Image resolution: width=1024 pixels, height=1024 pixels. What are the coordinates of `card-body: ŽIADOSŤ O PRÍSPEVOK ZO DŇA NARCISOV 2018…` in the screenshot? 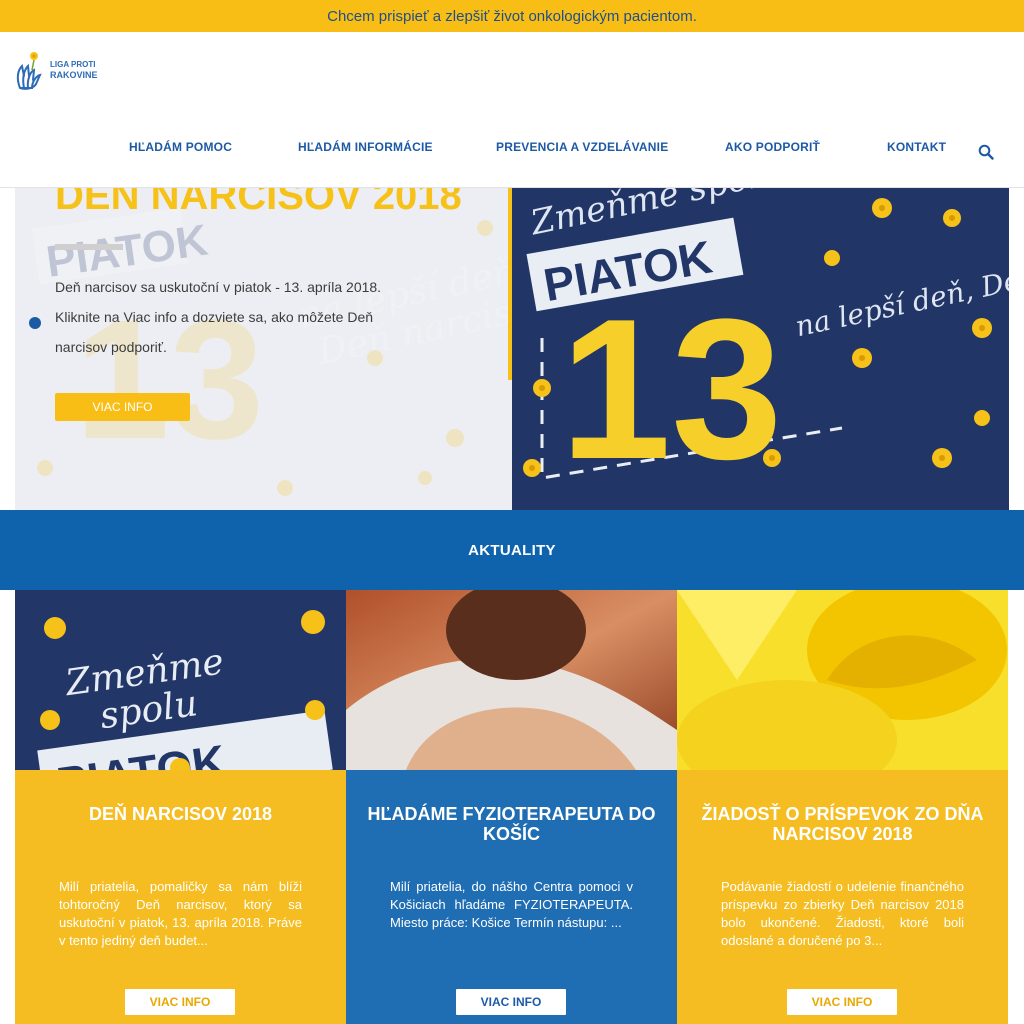 It's located at (842, 897).